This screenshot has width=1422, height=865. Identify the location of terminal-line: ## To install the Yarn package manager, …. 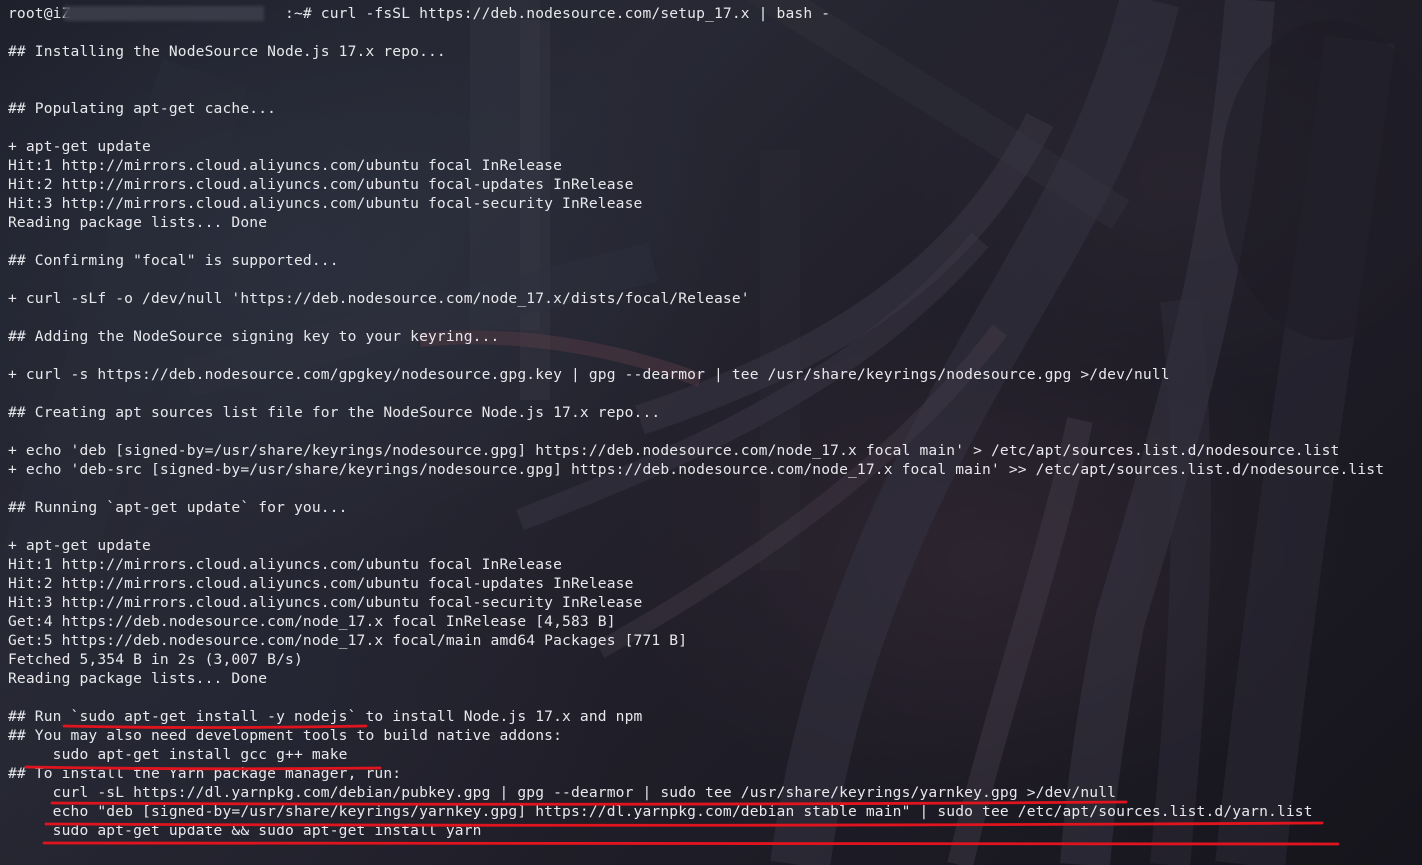
(205, 773).